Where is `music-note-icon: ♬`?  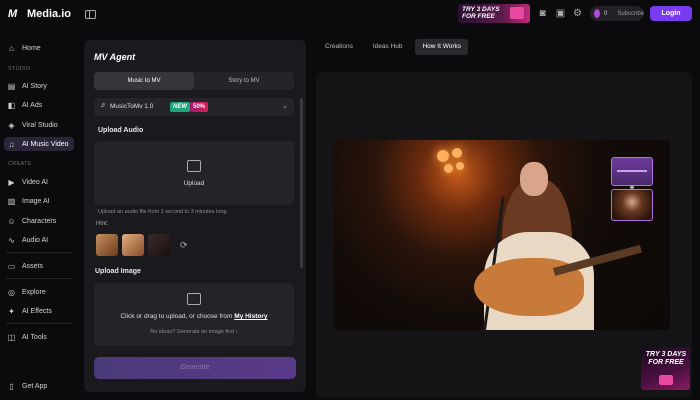 music-note-icon: ♬ is located at coordinates (103, 105).